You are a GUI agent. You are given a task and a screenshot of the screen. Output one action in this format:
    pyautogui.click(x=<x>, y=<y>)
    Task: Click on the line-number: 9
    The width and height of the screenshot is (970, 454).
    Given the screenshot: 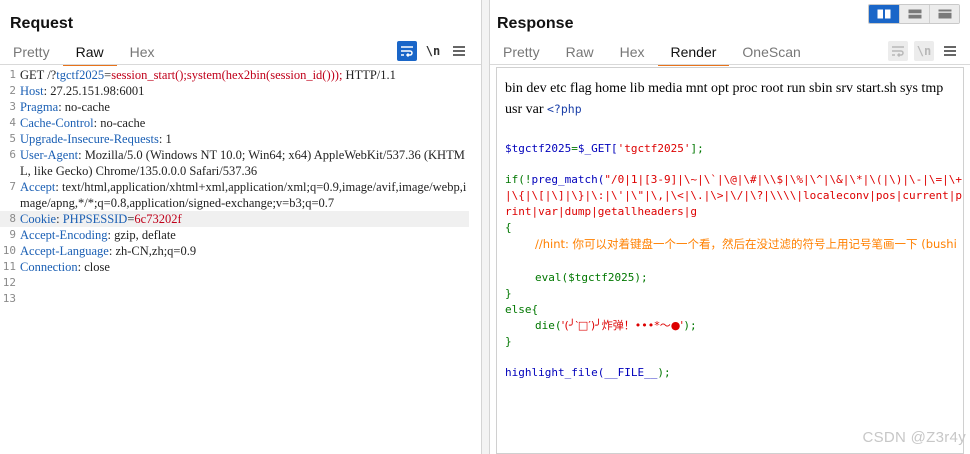 What is the action you would take?
    pyautogui.click(x=12, y=234)
    